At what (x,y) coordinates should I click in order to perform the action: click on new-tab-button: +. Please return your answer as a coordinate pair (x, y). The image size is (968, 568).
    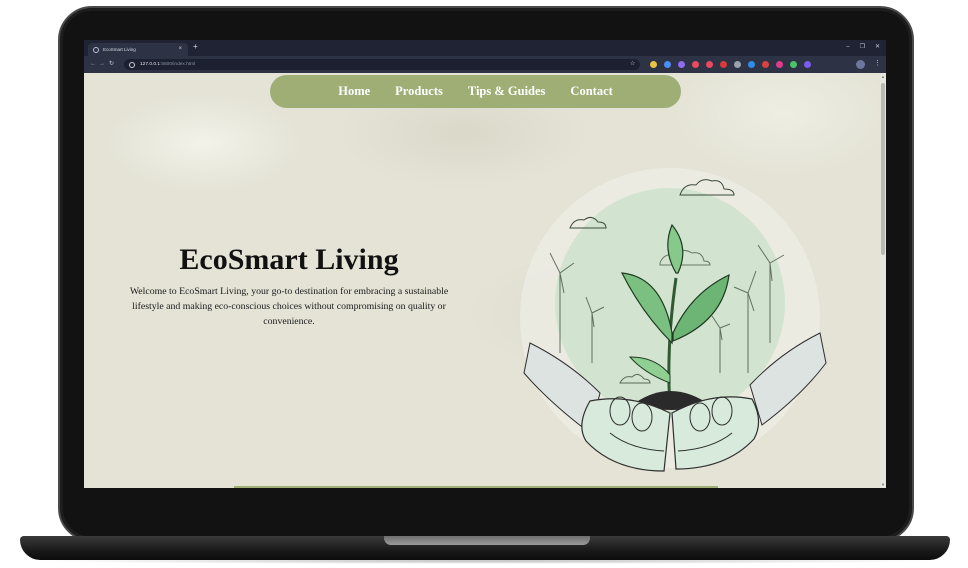
    Looking at the image, I should click on (195, 47).